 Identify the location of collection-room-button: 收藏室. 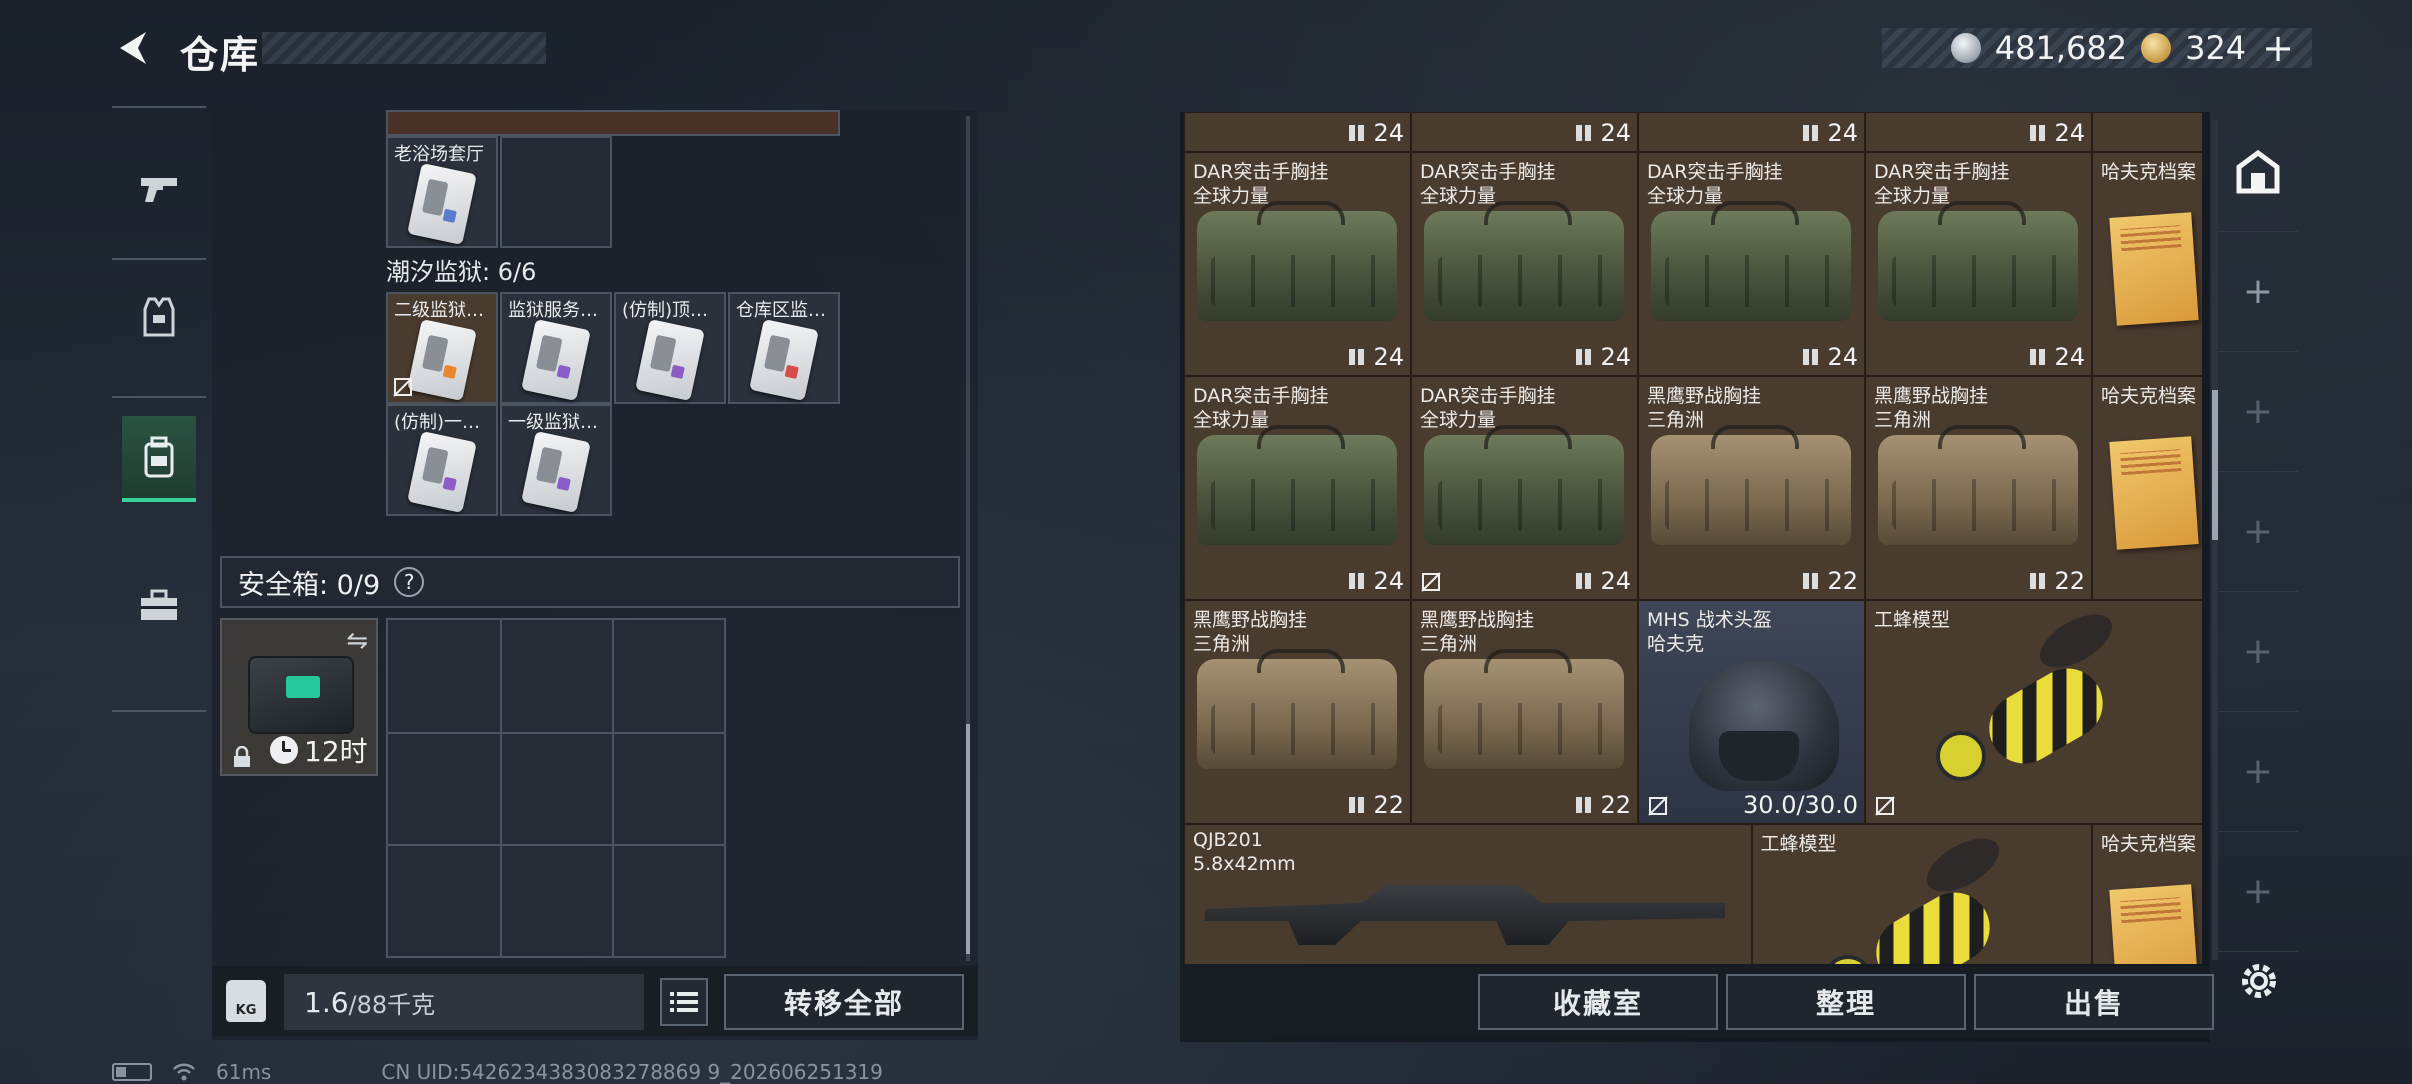
(1598, 1002).